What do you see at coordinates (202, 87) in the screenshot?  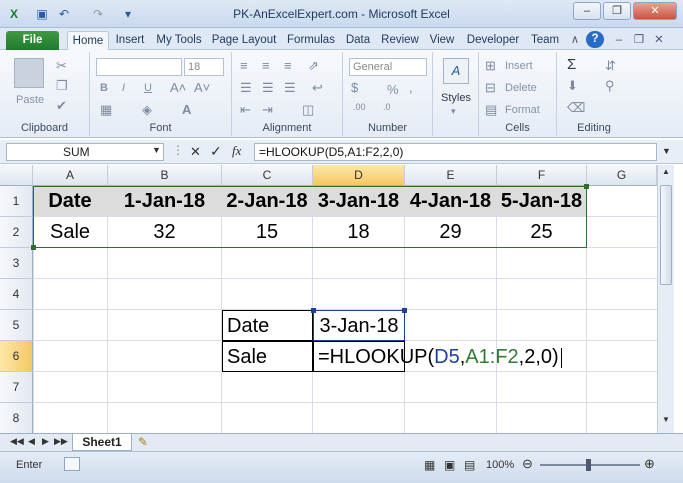 I see `shrink-font-icon: A˅` at bounding box center [202, 87].